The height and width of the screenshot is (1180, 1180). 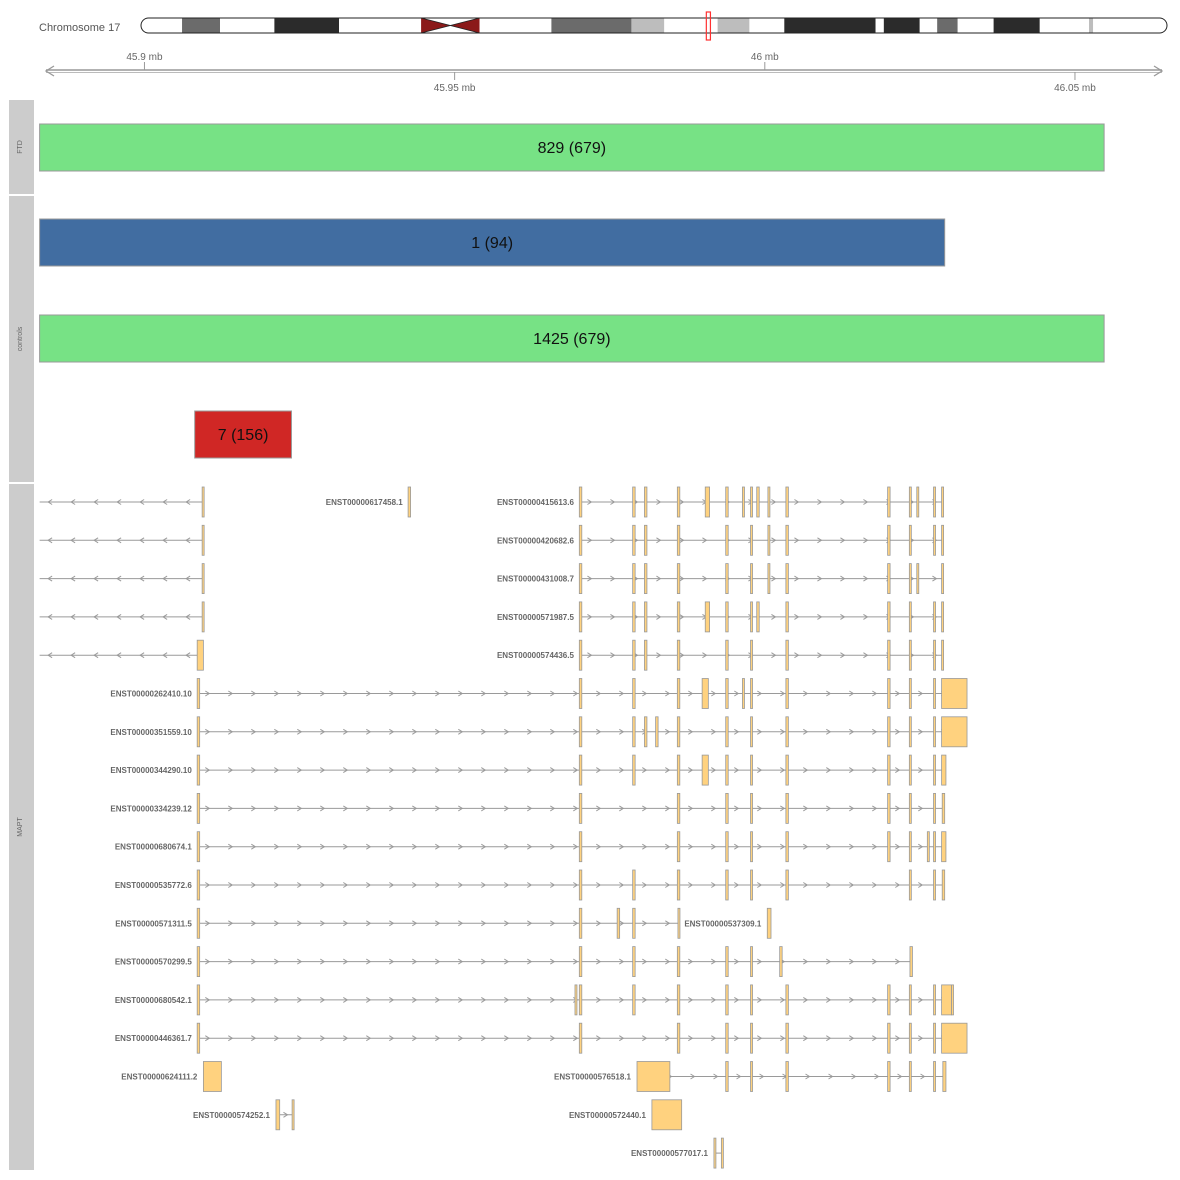 I want to click on data-track-label: 7 (156), so click(x=243, y=435).